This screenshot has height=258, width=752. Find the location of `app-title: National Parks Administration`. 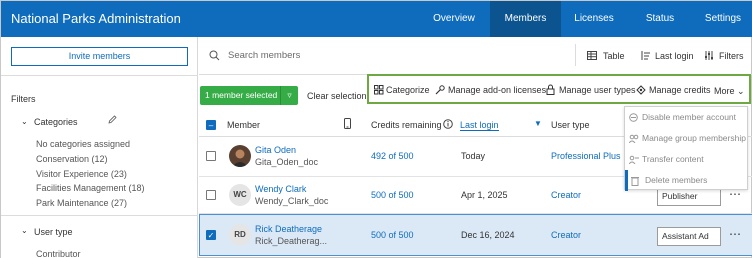

app-title: National Parks Administration is located at coordinates (96, 18).